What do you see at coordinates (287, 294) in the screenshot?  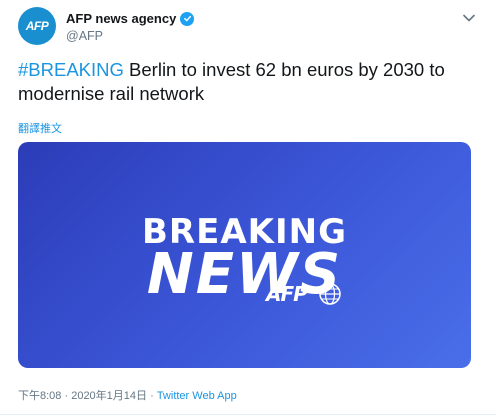 I see `media-afp-logo: AFP` at bounding box center [287, 294].